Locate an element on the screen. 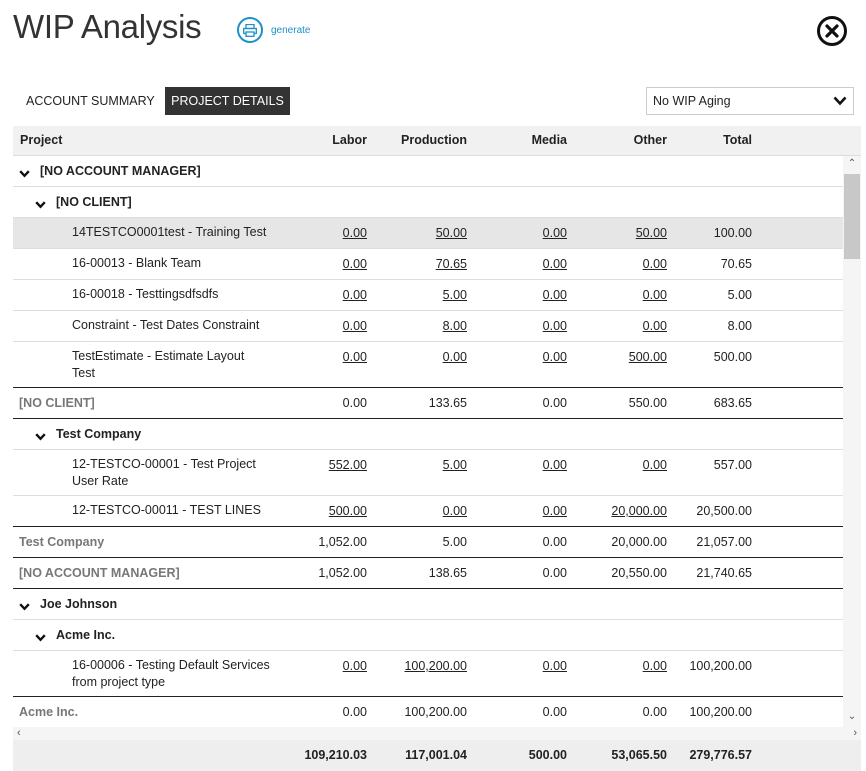 The image size is (866, 771). generate-button: generate is located at coordinates (273, 30).